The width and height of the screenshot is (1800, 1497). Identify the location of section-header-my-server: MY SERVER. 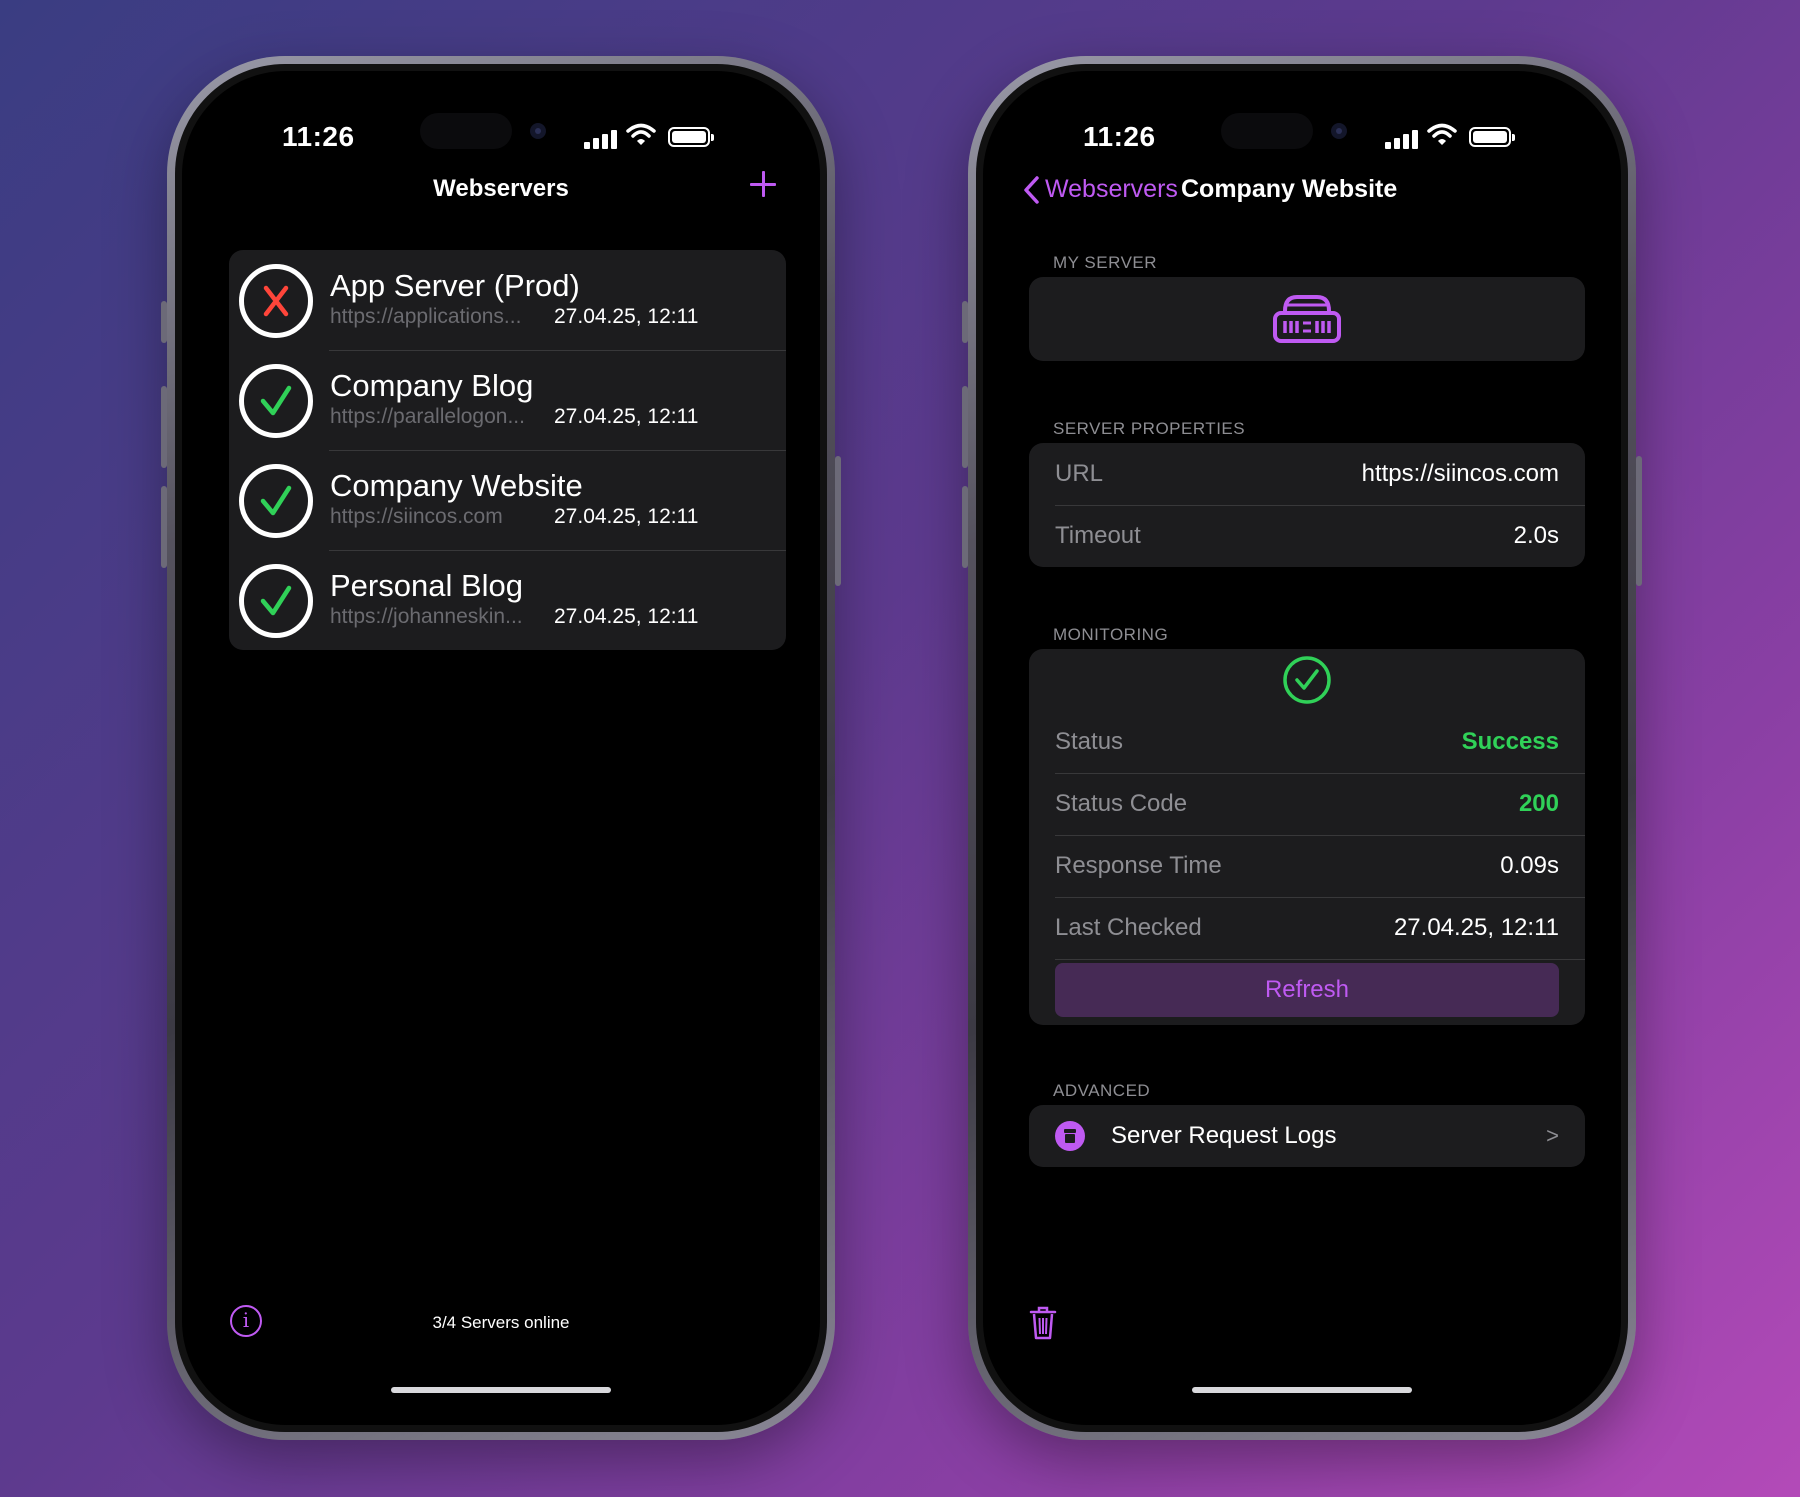
(1105, 262).